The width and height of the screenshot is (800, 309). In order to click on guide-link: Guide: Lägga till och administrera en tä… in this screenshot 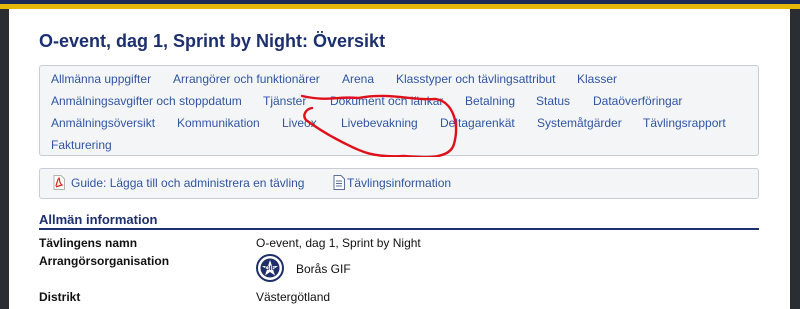, I will do `click(187, 183)`.